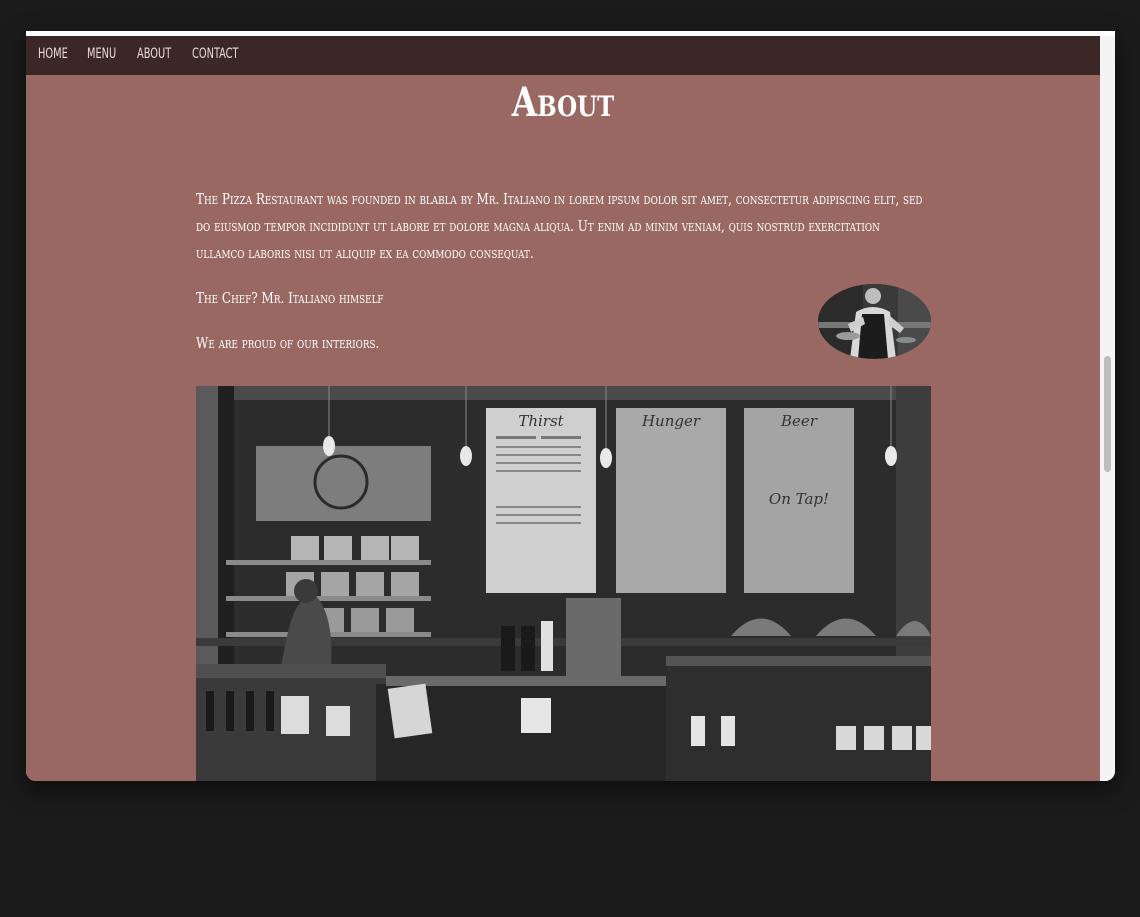  Describe the element at coordinates (799, 499) in the screenshot. I see `board-on-tap-text: On Tap!` at that location.